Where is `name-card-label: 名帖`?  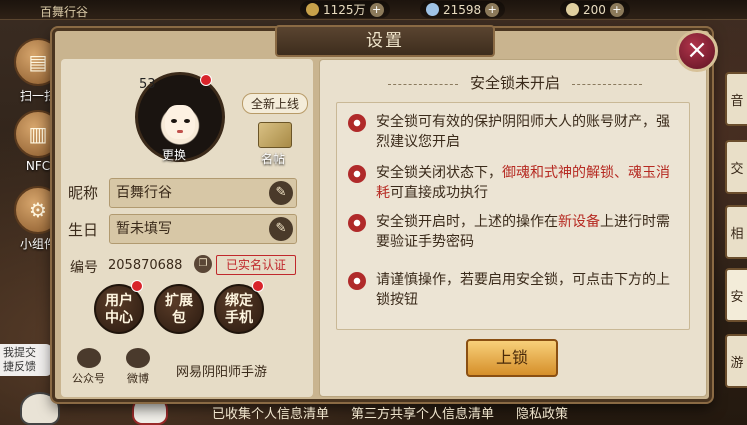
name-card-label: 名帖 is located at coordinates (273, 158).